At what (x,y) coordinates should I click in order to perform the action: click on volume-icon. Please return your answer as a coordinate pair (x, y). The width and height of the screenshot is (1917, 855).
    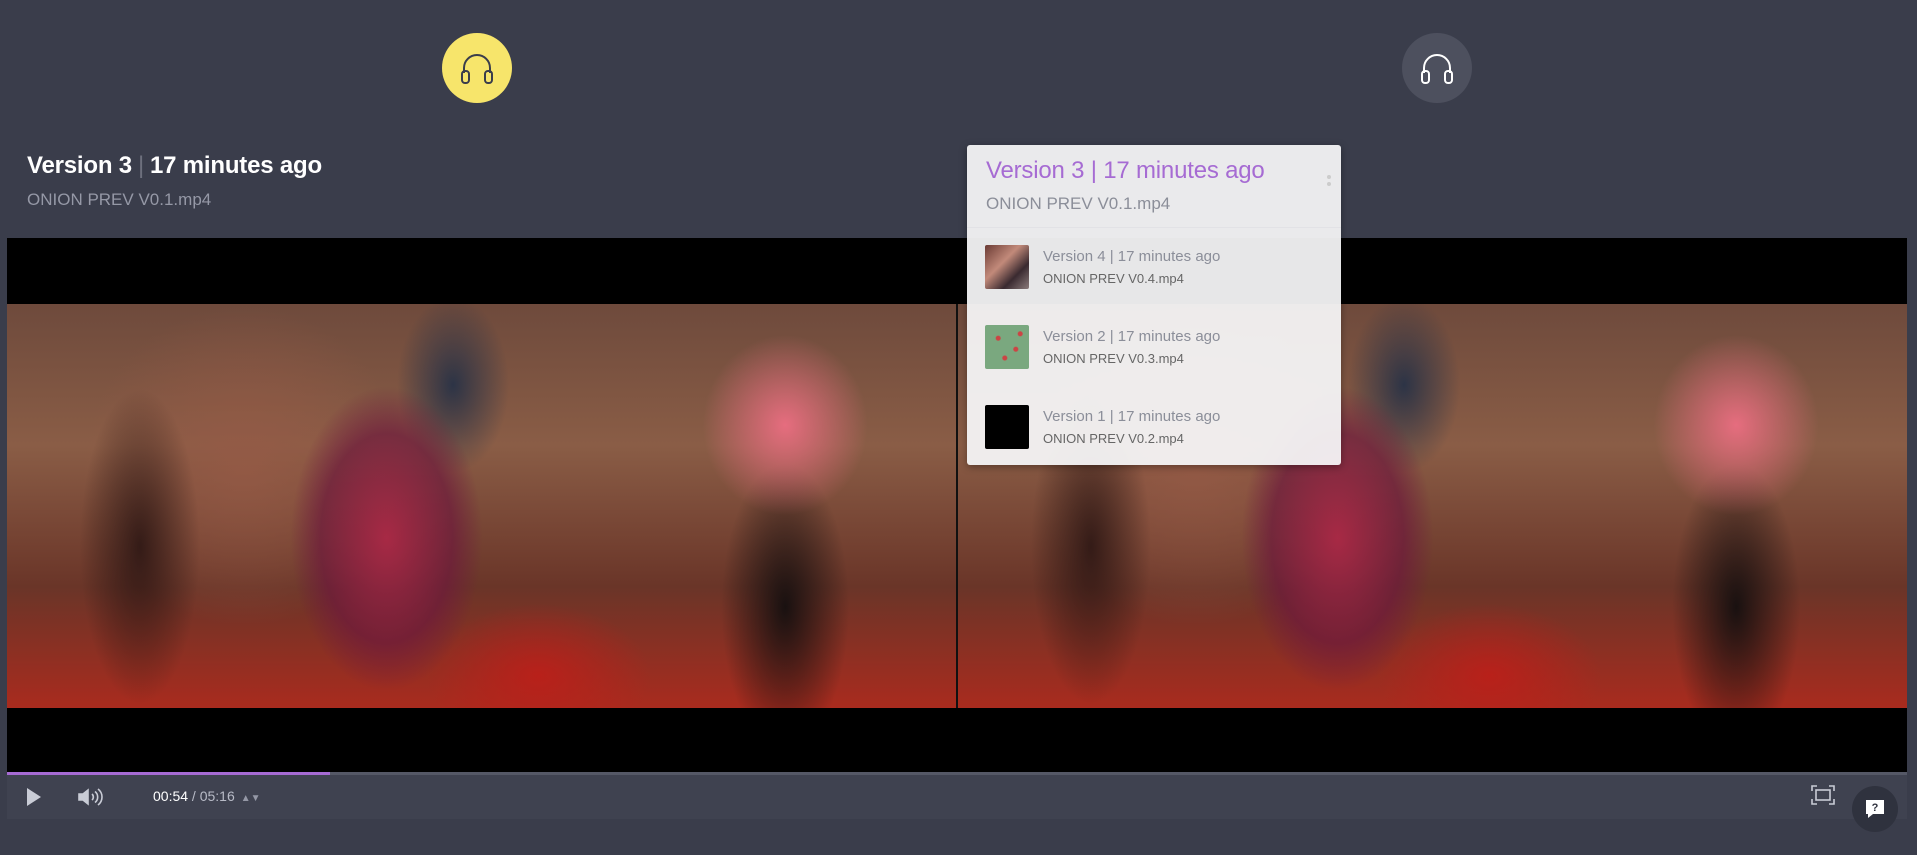
    Looking at the image, I should click on (90, 797).